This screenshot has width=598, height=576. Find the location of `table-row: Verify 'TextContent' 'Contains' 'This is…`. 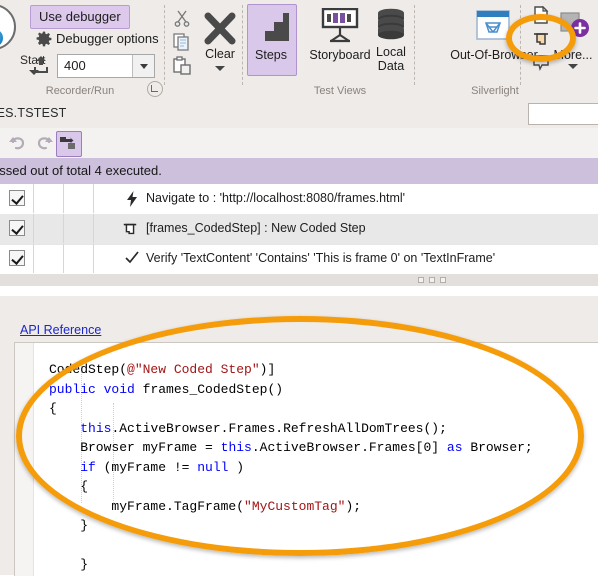

table-row: Verify 'TextContent' 'Contains' 'This is… is located at coordinates (299, 259).